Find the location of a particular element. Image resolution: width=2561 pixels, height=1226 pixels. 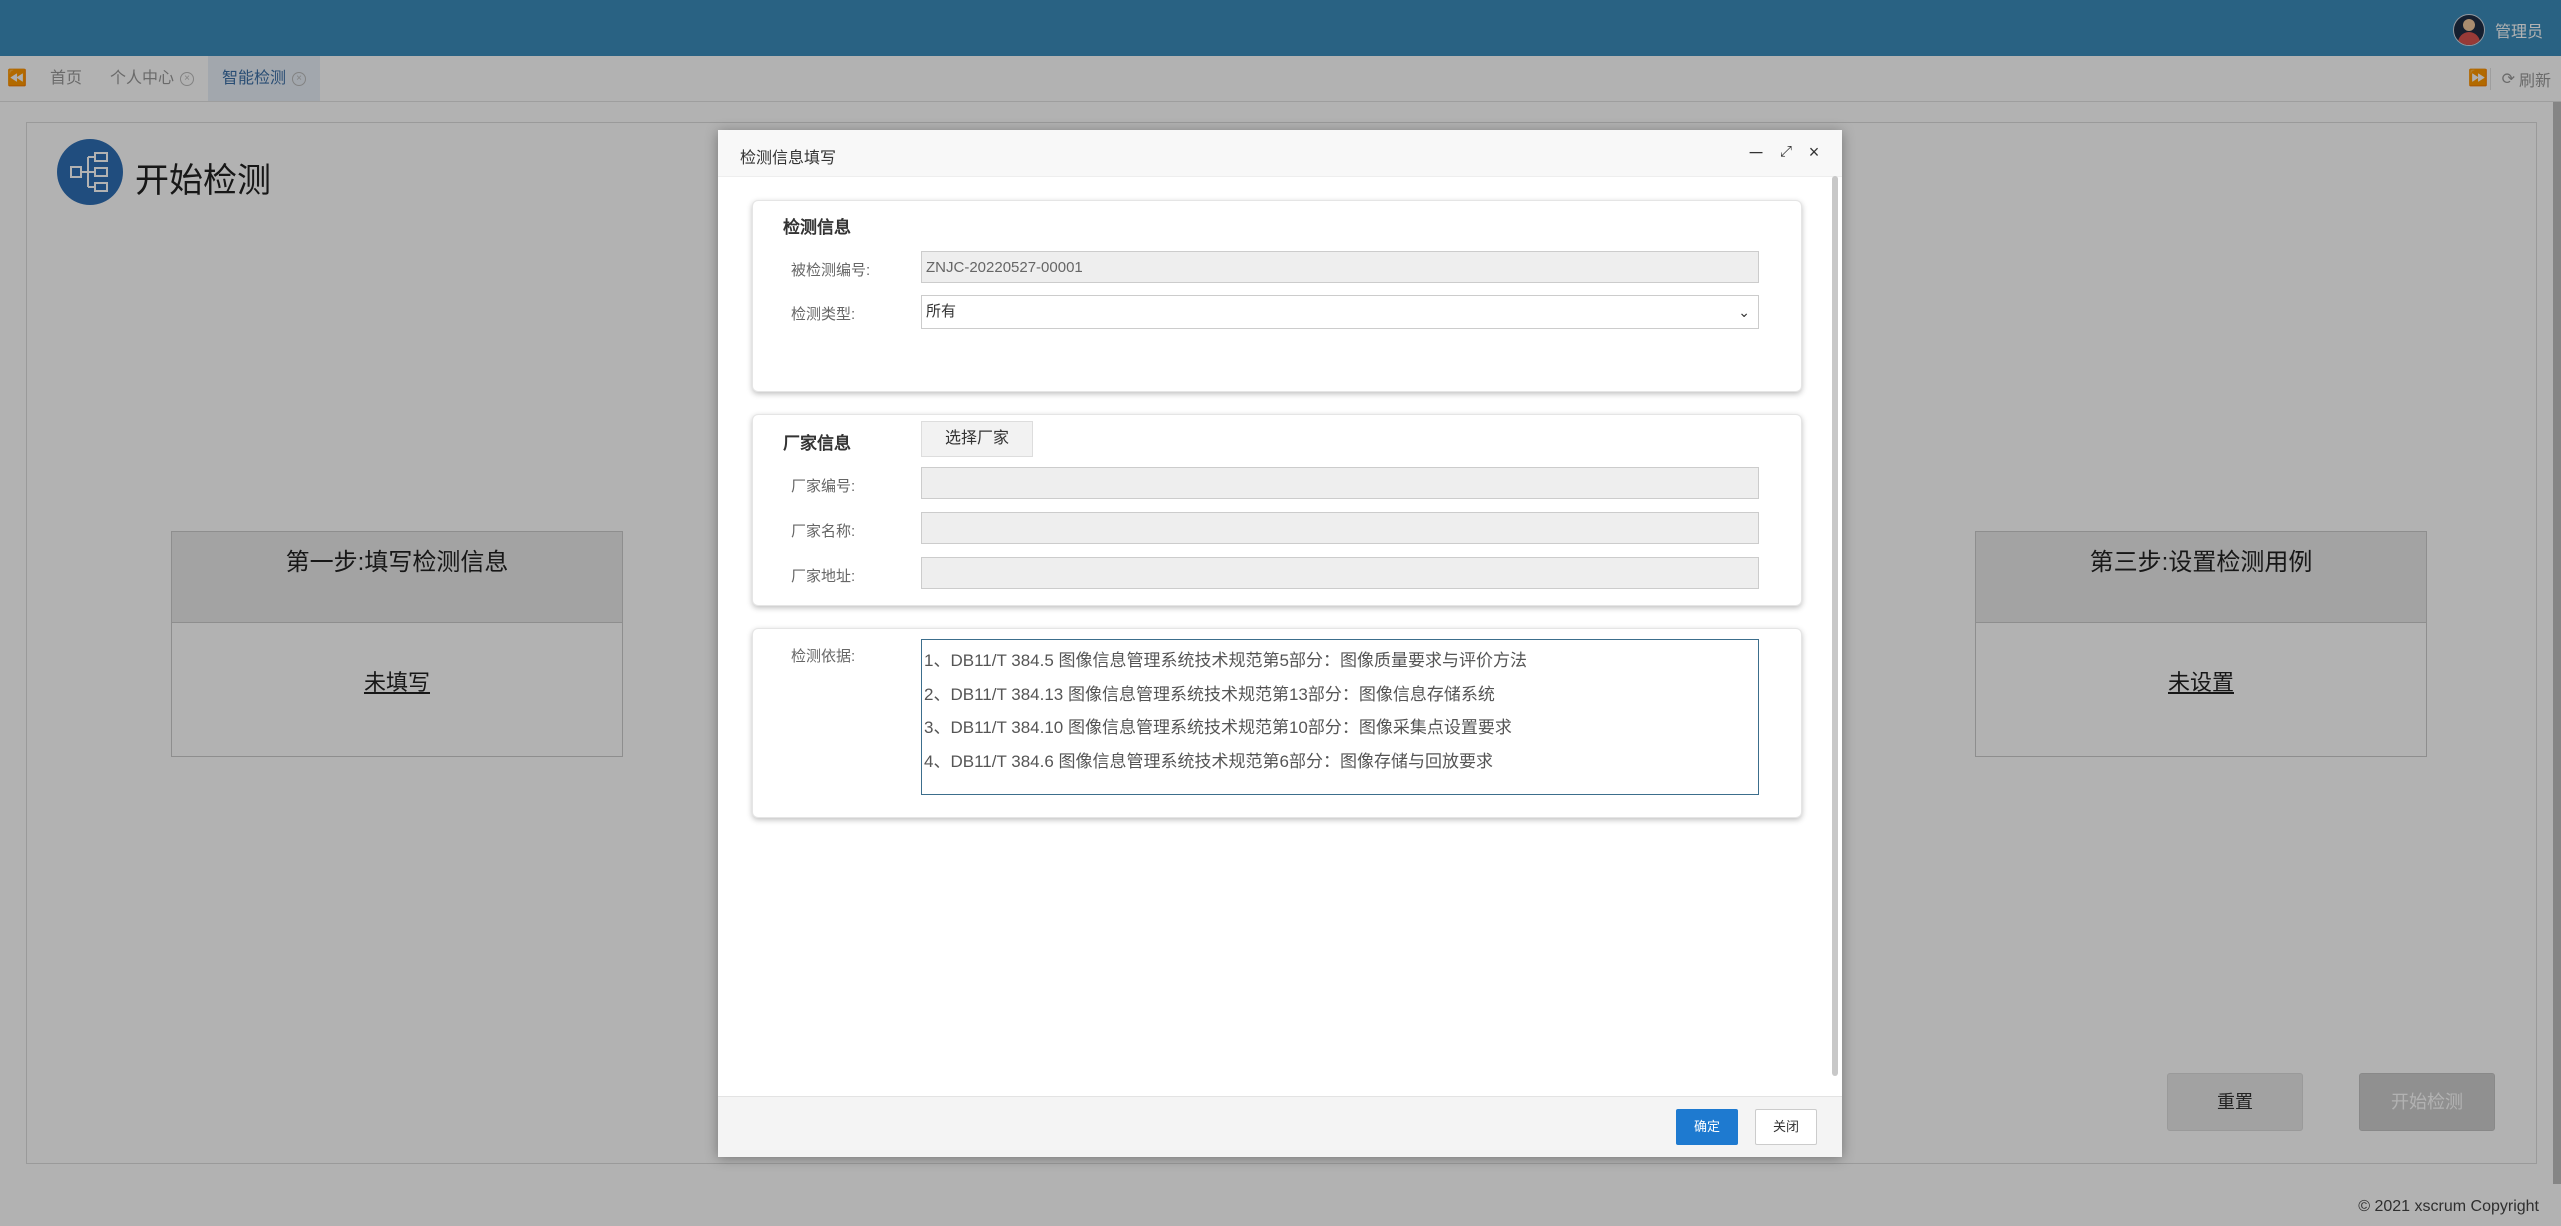

minimize-icon: ─ is located at coordinates (1756, 152).